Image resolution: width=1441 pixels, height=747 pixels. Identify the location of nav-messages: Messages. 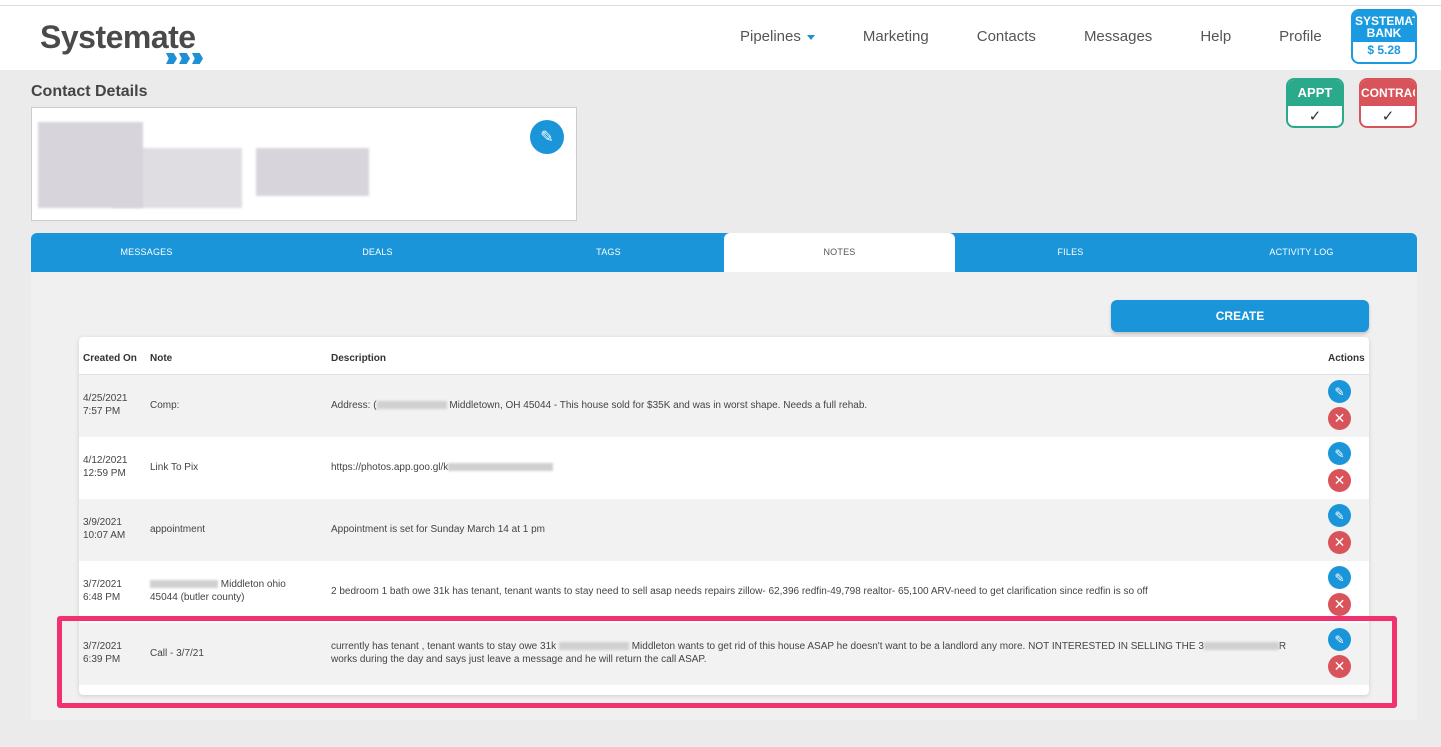
(1118, 36).